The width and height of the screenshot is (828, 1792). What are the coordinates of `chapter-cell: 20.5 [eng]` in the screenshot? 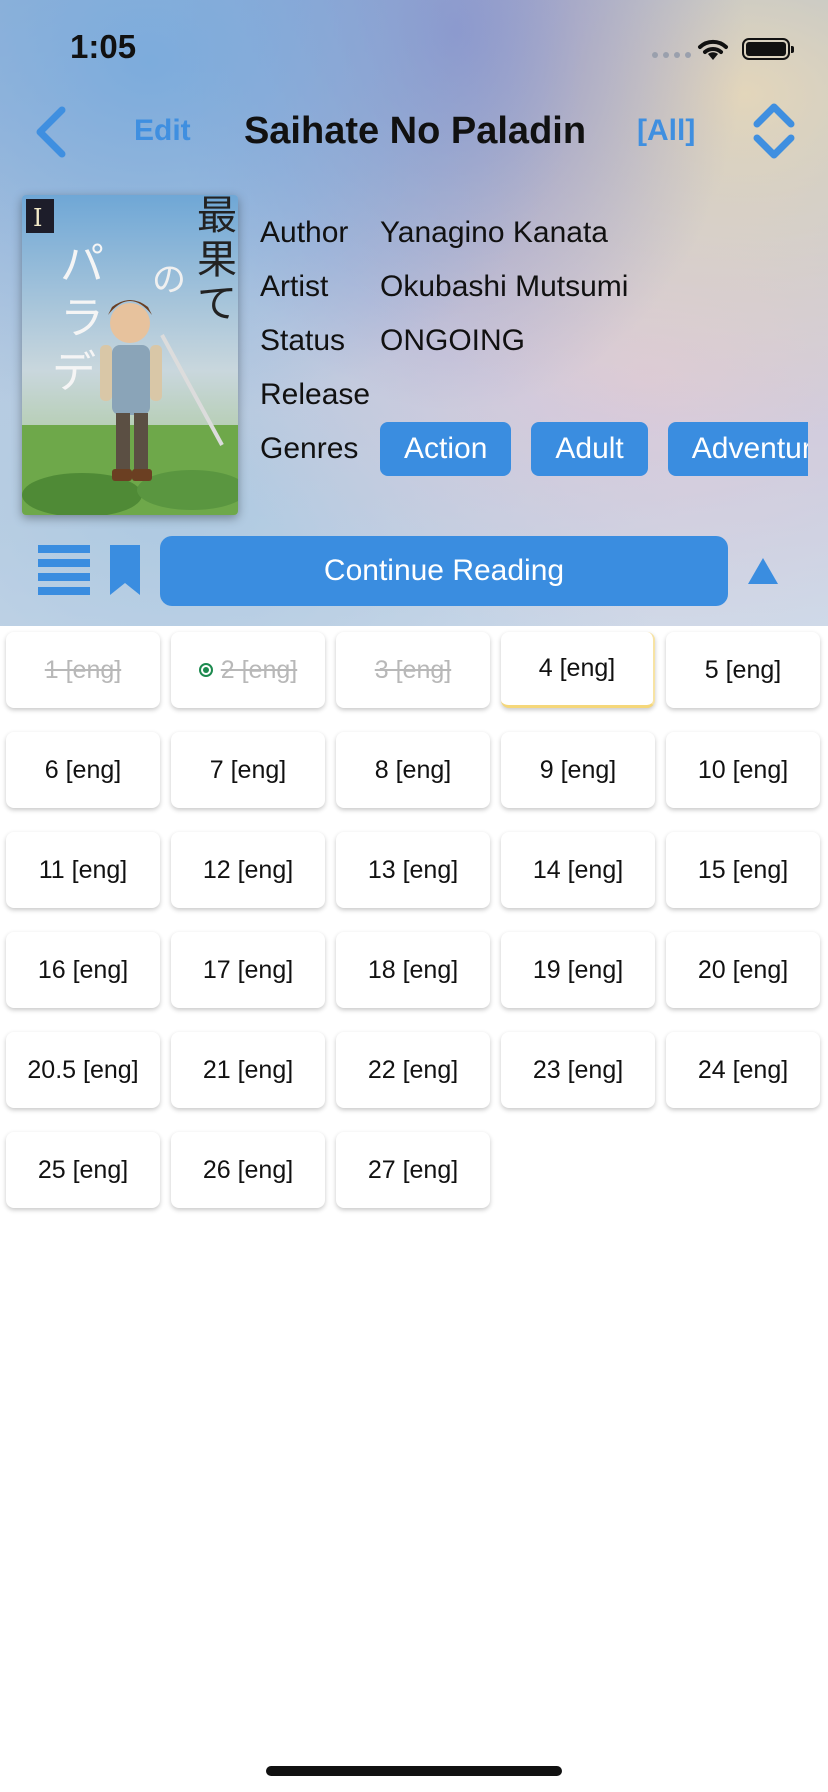 It's located at (83, 1070).